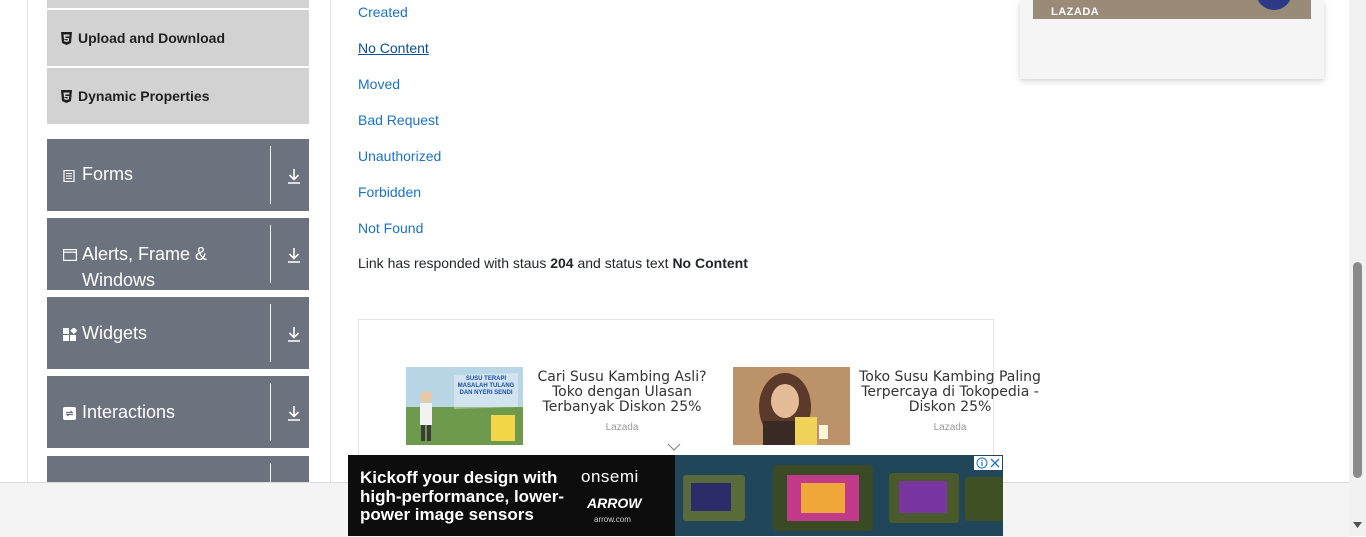 The width and height of the screenshot is (1366, 537). Describe the element at coordinates (982, 463) in the screenshot. I see `info-icon` at that location.